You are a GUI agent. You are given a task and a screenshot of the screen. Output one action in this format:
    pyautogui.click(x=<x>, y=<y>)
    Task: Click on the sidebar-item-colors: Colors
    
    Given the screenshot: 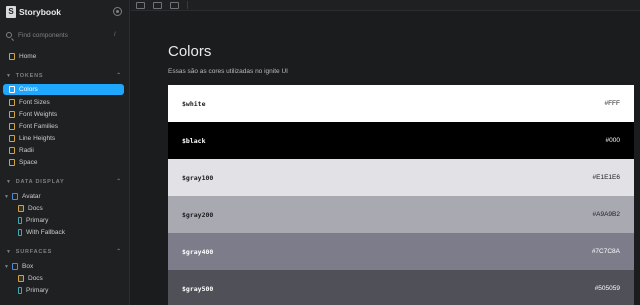 What is the action you would take?
    pyautogui.click(x=63, y=89)
    